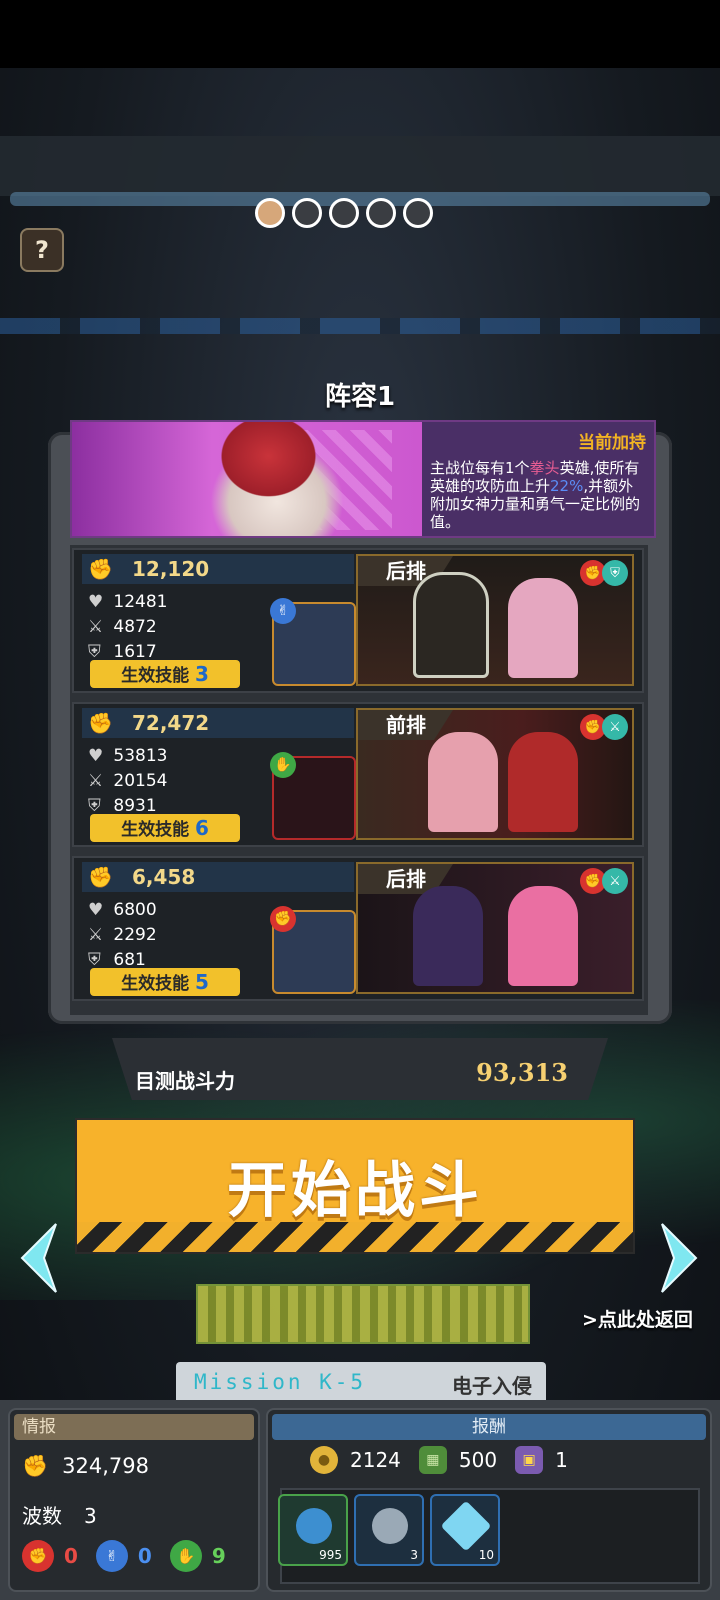  Describe the element at coordinates (117, 960) in the screenshot. I see `team-def: ⛨ 681` at that location.